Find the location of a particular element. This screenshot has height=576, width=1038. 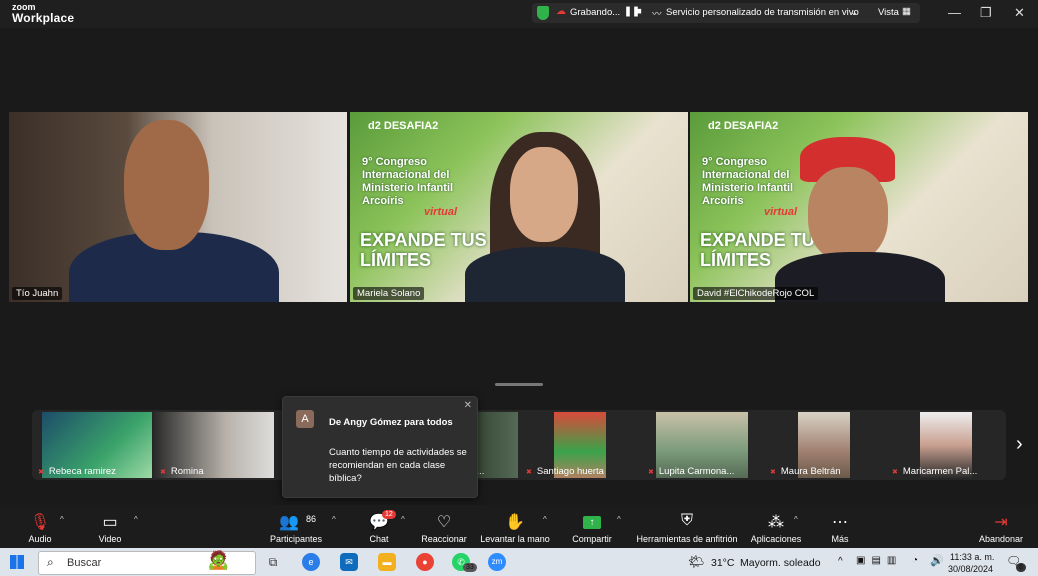

chat-button: 💬 12 Chat is located at coordinates (379, 526).